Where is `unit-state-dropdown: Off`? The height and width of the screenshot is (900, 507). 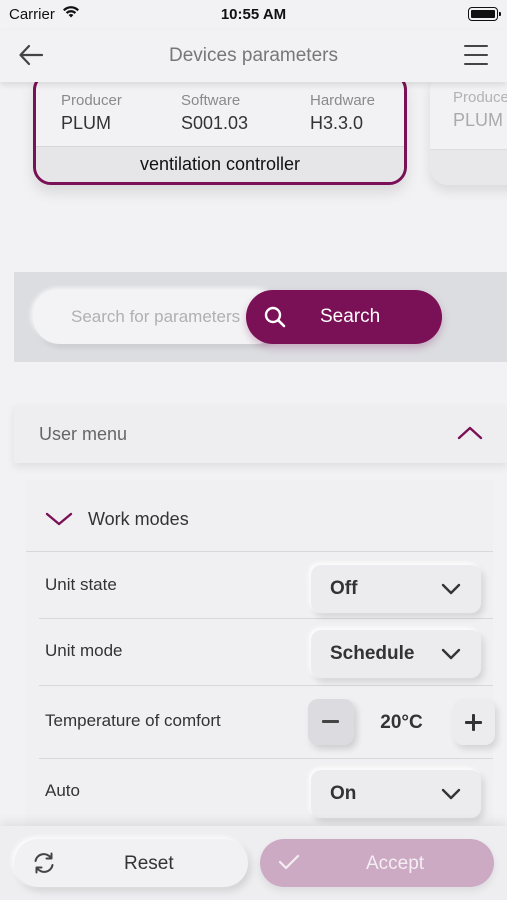
unit-state-dropdown: Off is located at coordinates (396, 589).